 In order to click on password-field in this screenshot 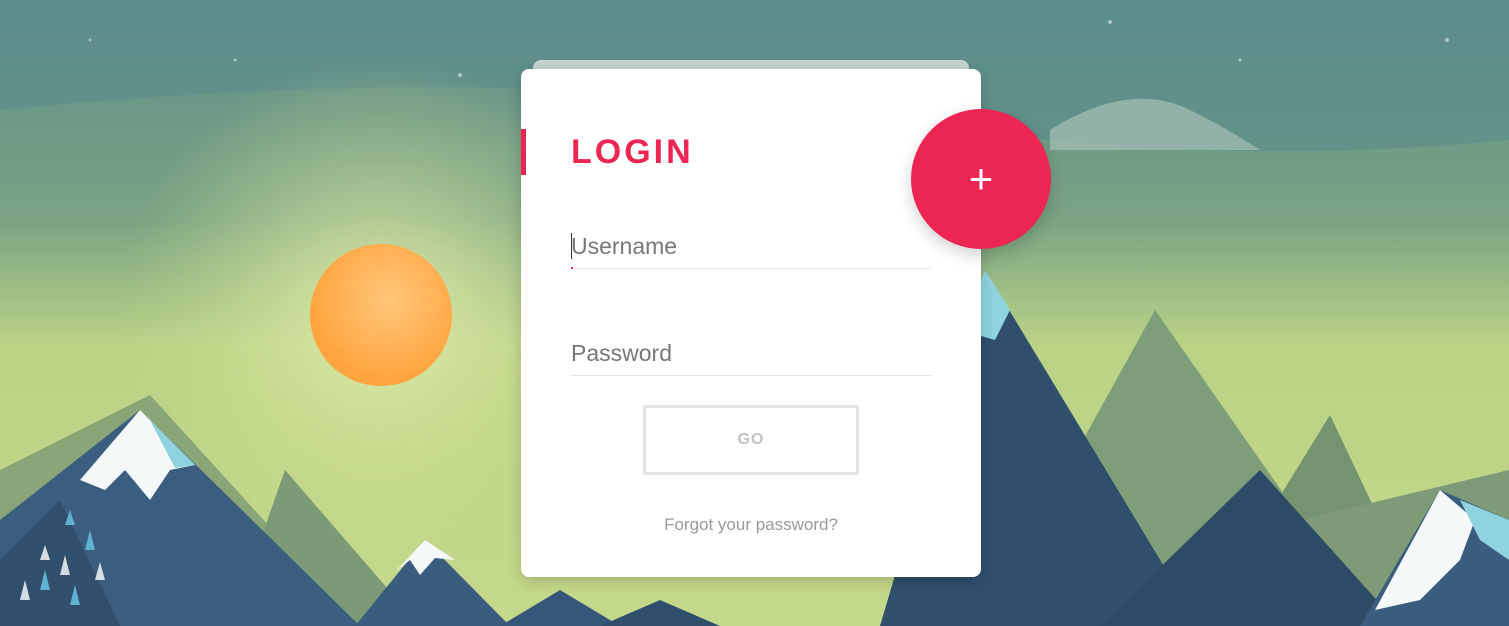, I will do `click(751, 353)`.